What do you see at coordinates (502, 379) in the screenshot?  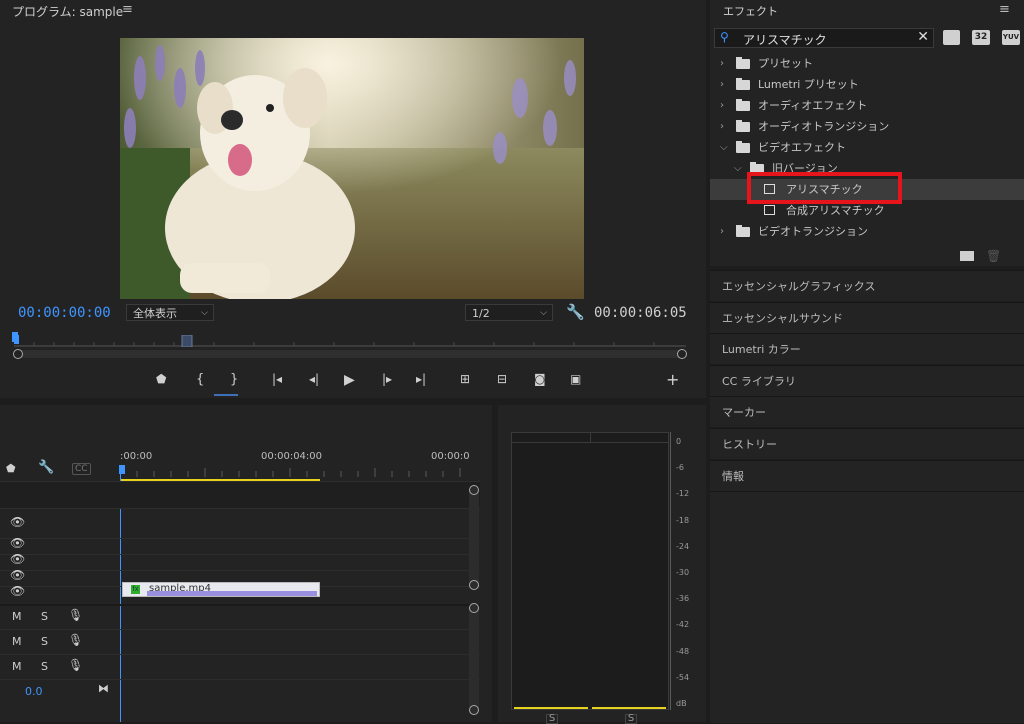 I see `extract-icon: ⊟` at bounding box center [502, 379].